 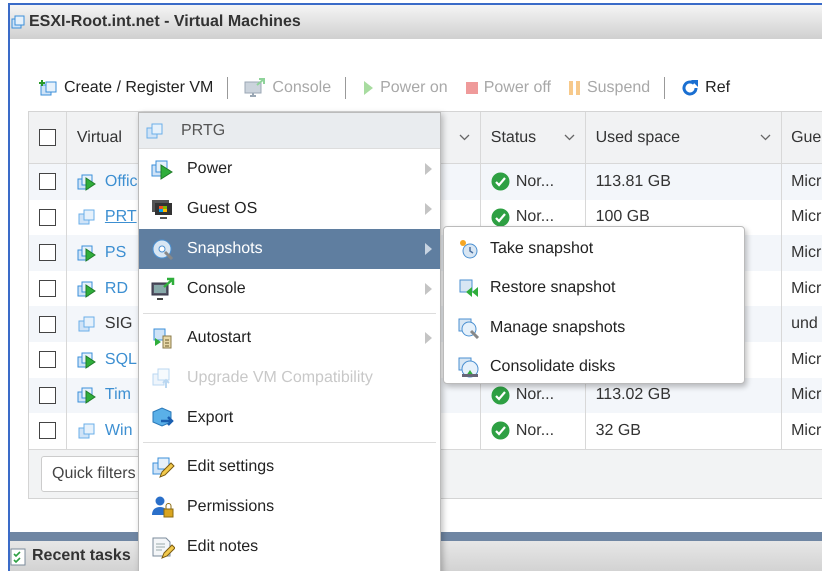 I want to click on window-title: ESXI-Root.int.net - Virtual Machines, so click(x=165, y=22).